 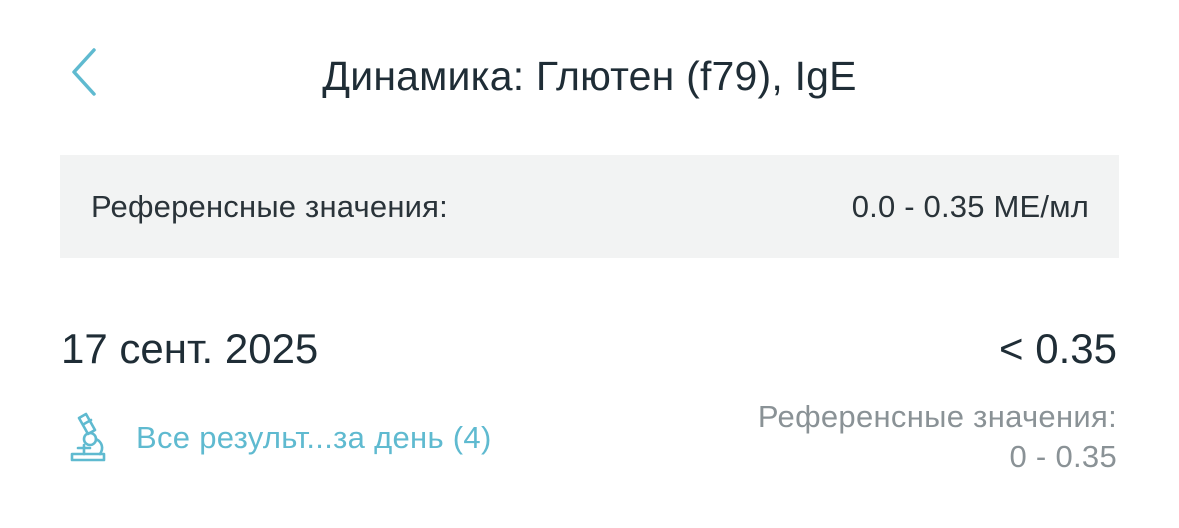 I want to click on all-results-link: Все результ...за день (4), so click(x=279, y=438).